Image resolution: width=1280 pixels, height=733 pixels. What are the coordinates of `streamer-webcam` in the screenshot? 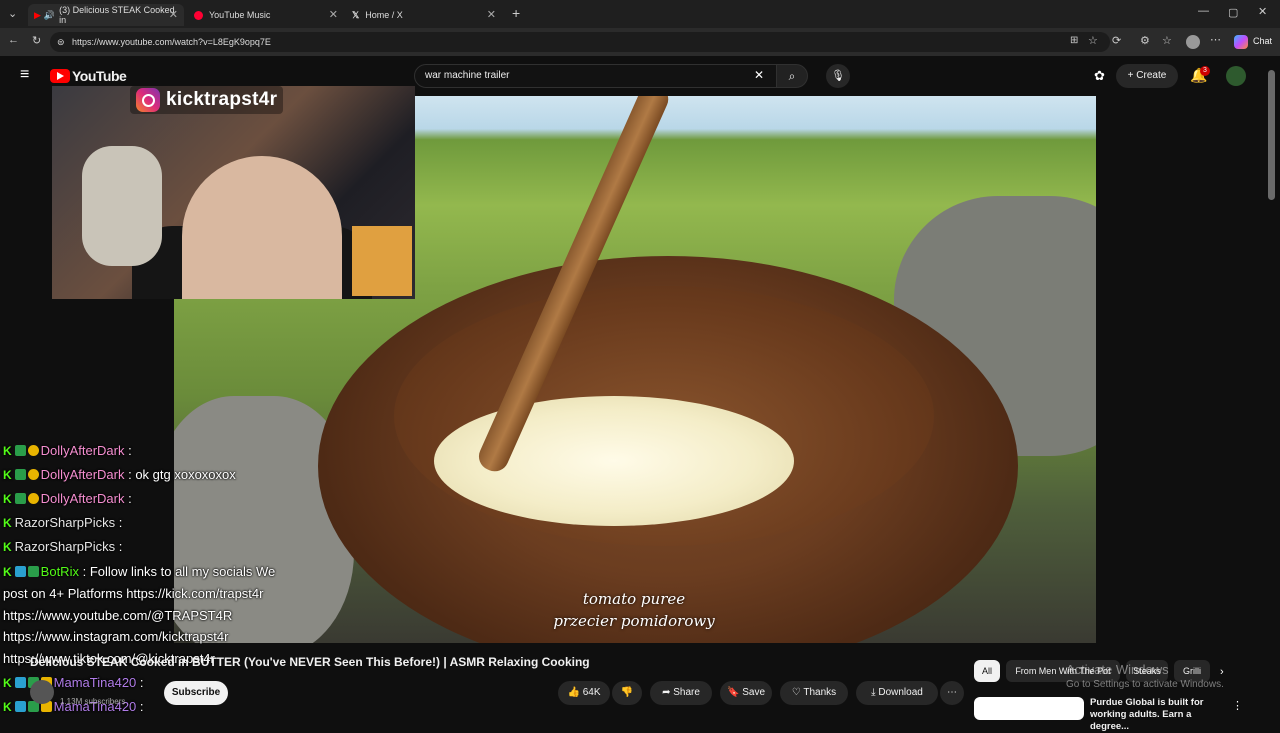 It's located at (233, 192).